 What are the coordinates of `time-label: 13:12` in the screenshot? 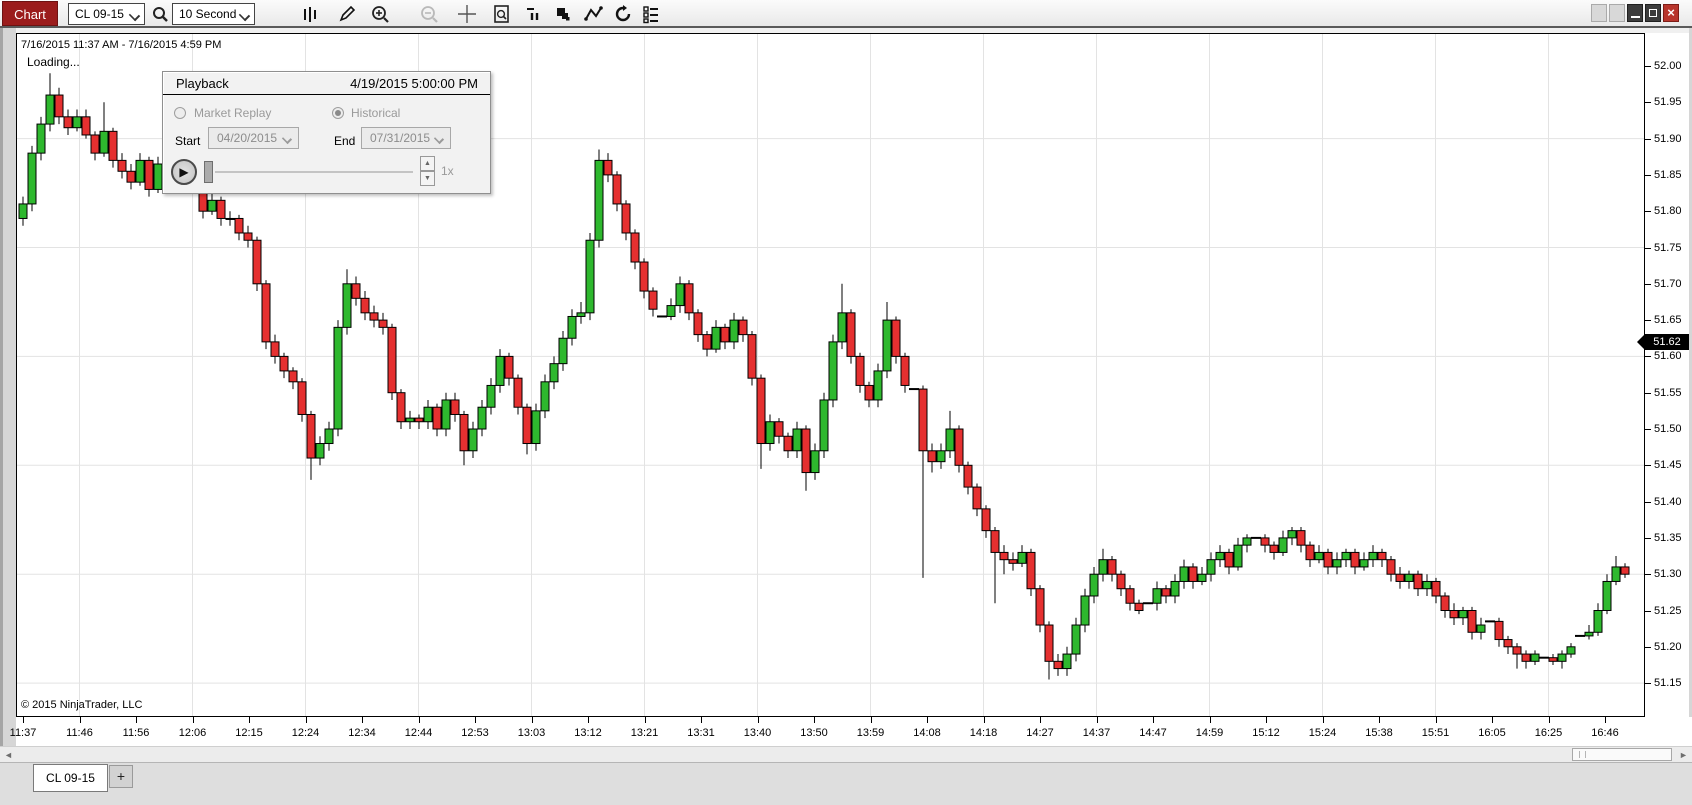 It's located at (588, 733).